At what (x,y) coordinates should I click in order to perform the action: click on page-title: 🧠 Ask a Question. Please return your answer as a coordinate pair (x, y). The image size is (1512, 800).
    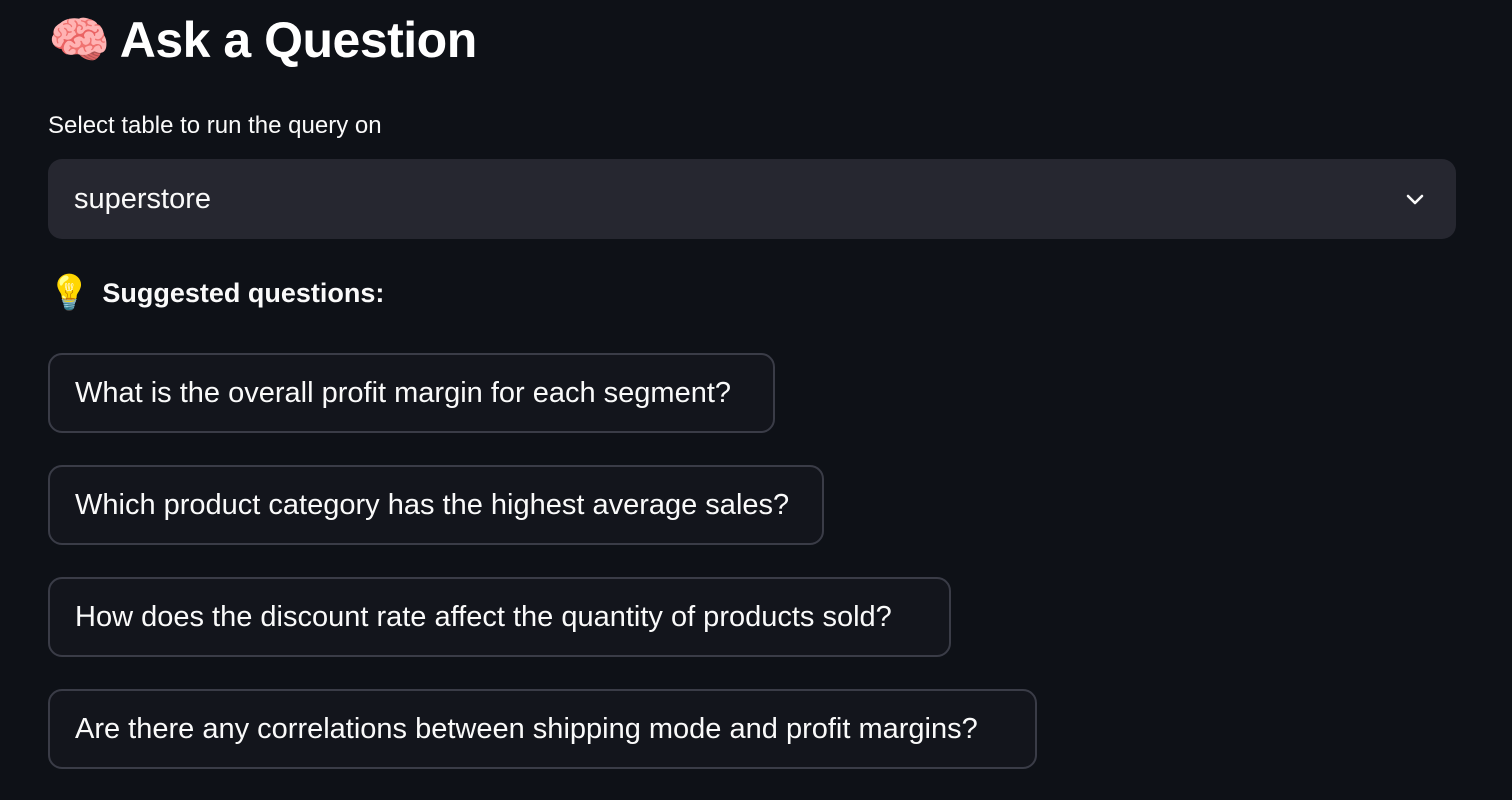
    Looking at the image, I should click on (262, 40).